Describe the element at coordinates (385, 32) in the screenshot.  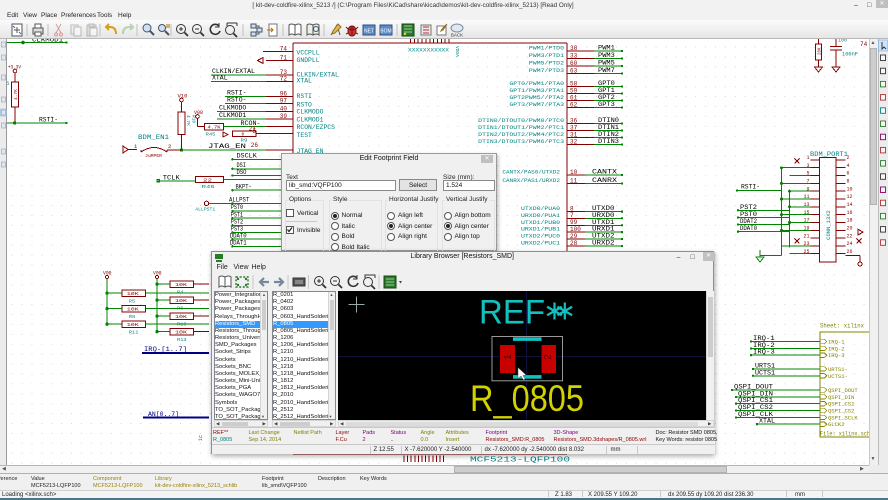
I see `svg-text: BOM` at that location.